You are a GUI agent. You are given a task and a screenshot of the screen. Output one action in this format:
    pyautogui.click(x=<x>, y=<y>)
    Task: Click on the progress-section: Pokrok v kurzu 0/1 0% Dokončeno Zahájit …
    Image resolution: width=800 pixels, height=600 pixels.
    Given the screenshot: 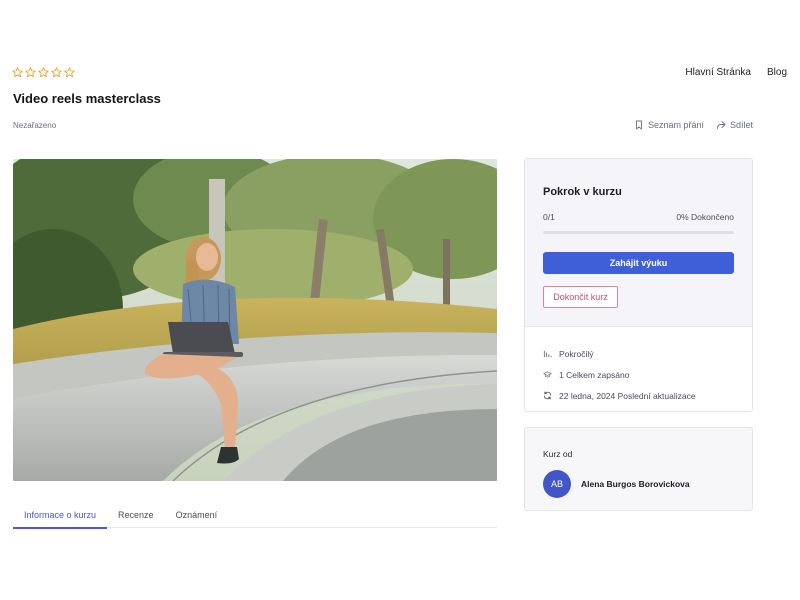 What is the action you would take?
    pyautogui.click(x=638, y=243)
    